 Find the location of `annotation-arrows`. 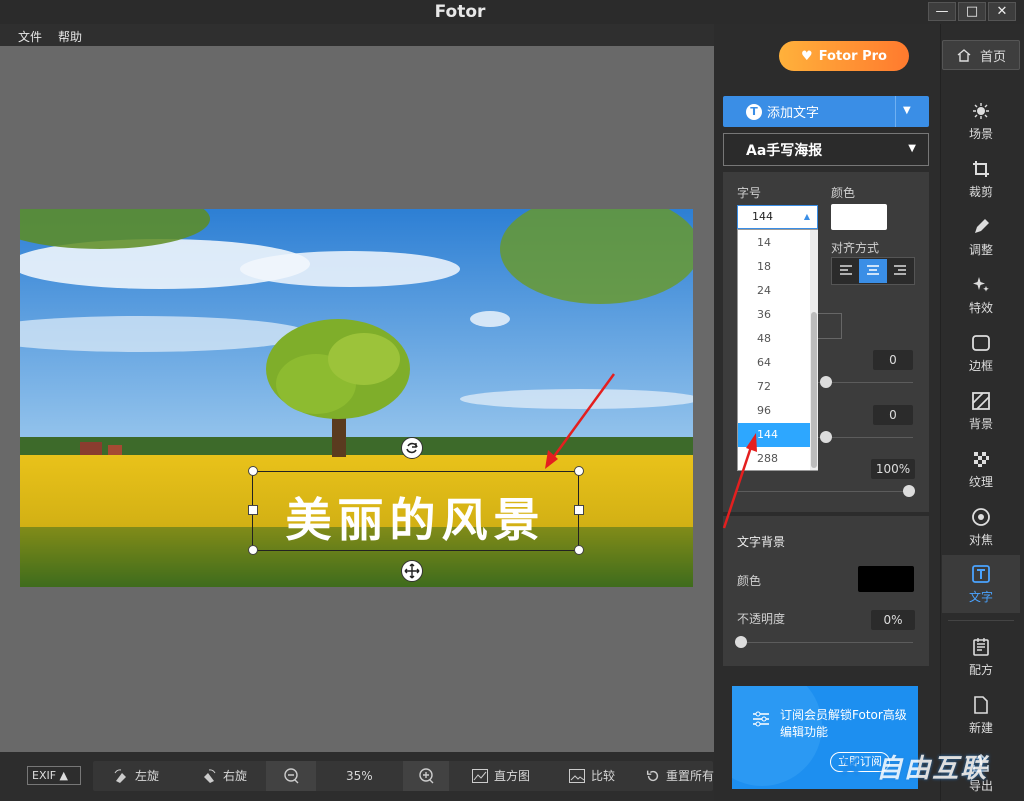

annotation-arrows is located at coordinates (651, 451).